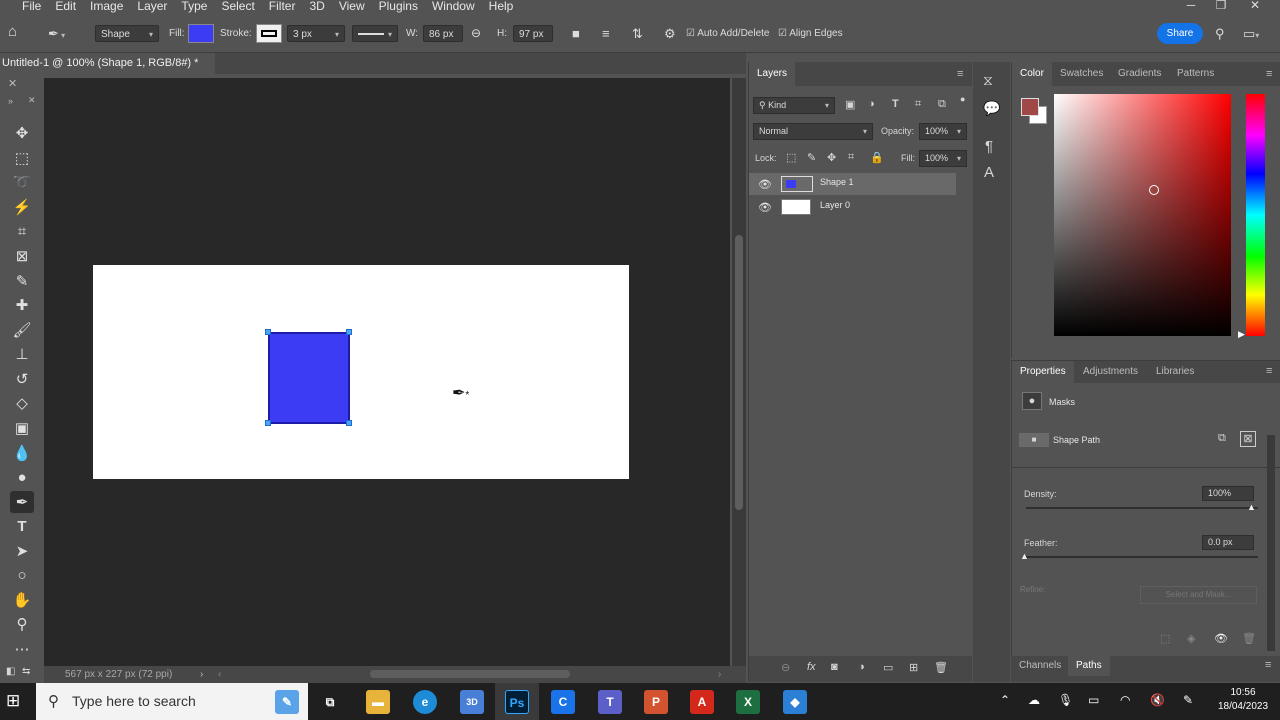 The image size is (1280, 720). I want to click on adjustment-layer-icon: ◑, so click(861, 667).